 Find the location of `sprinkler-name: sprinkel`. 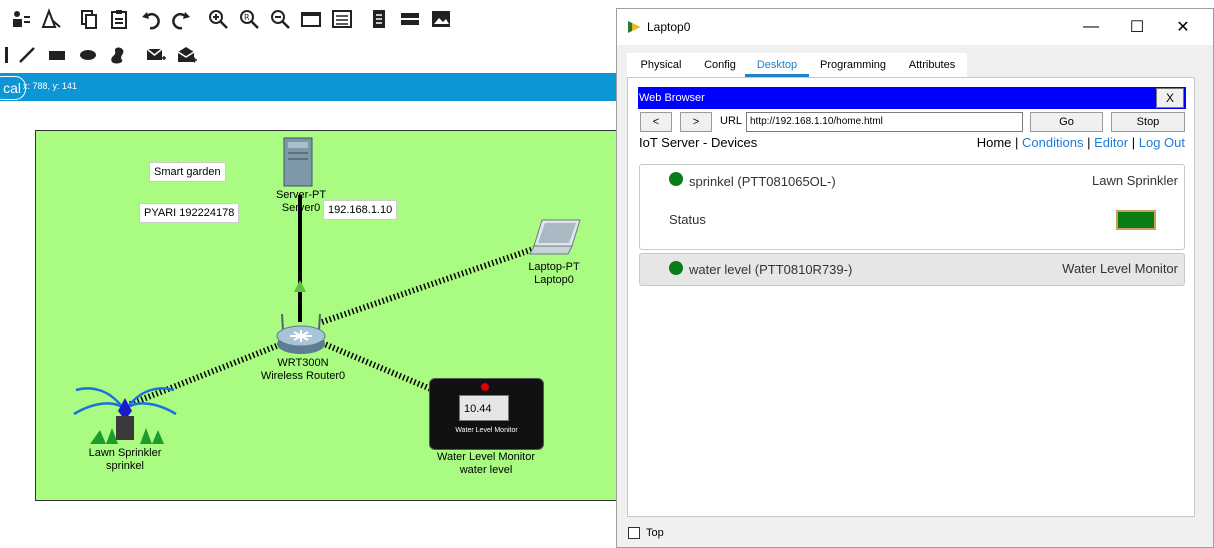

sprinkler-name: sprinkel is located at coordinates (125, 466).